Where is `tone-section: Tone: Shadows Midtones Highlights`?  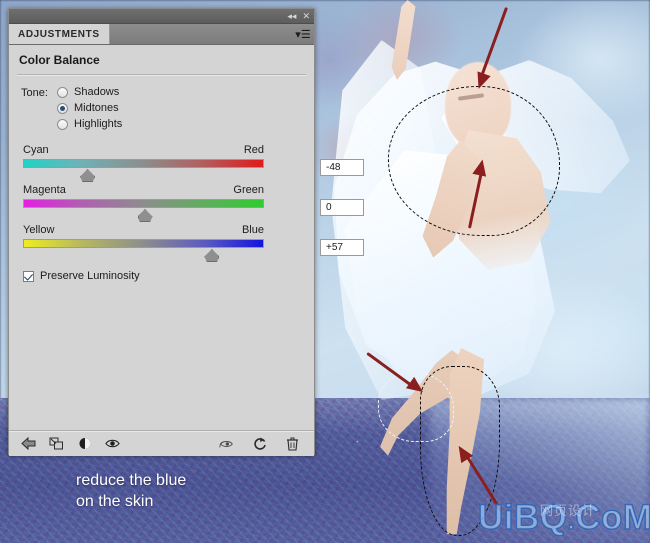
tone-section: Tone: Shadows Midtones Highlights is located at coordinates (161, 103).